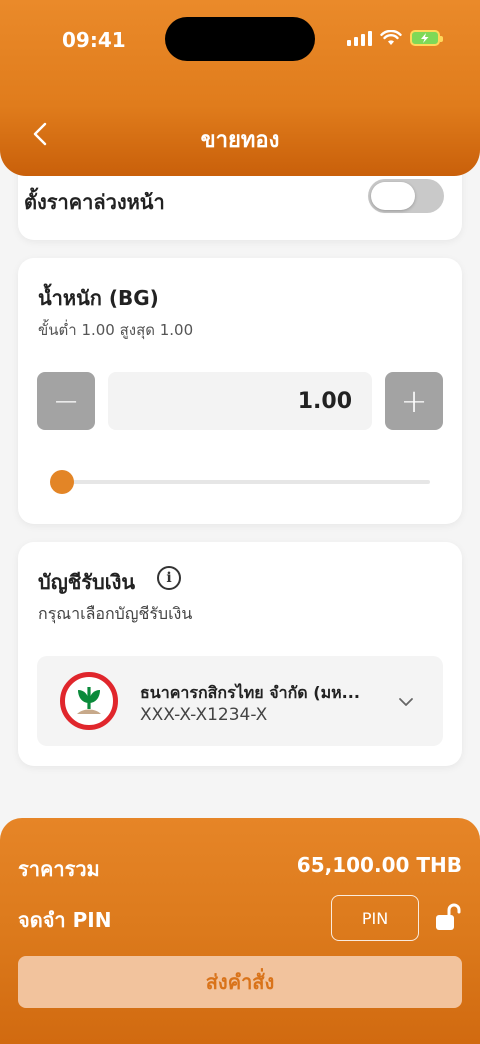  I want to click on status-time: 09:41, so click(94, 40).